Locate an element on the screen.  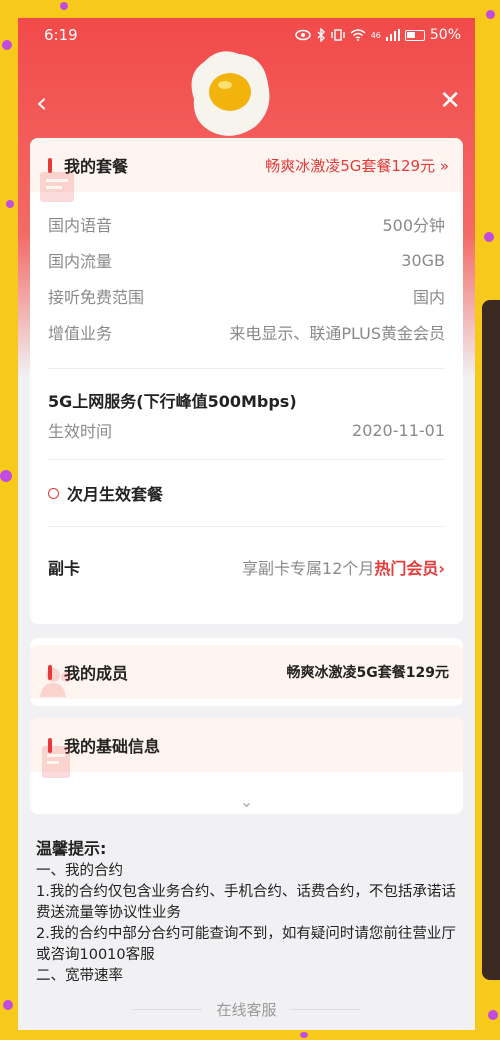
plan-name-link: 畅爽冰激凌5G套餐129元 » is located at coordinates (357, 165).